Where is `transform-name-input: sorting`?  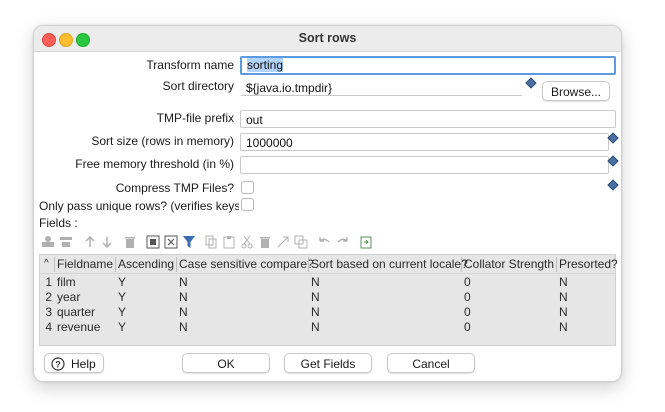 transform-name-input: sorting is located at coordinates (428, 65).